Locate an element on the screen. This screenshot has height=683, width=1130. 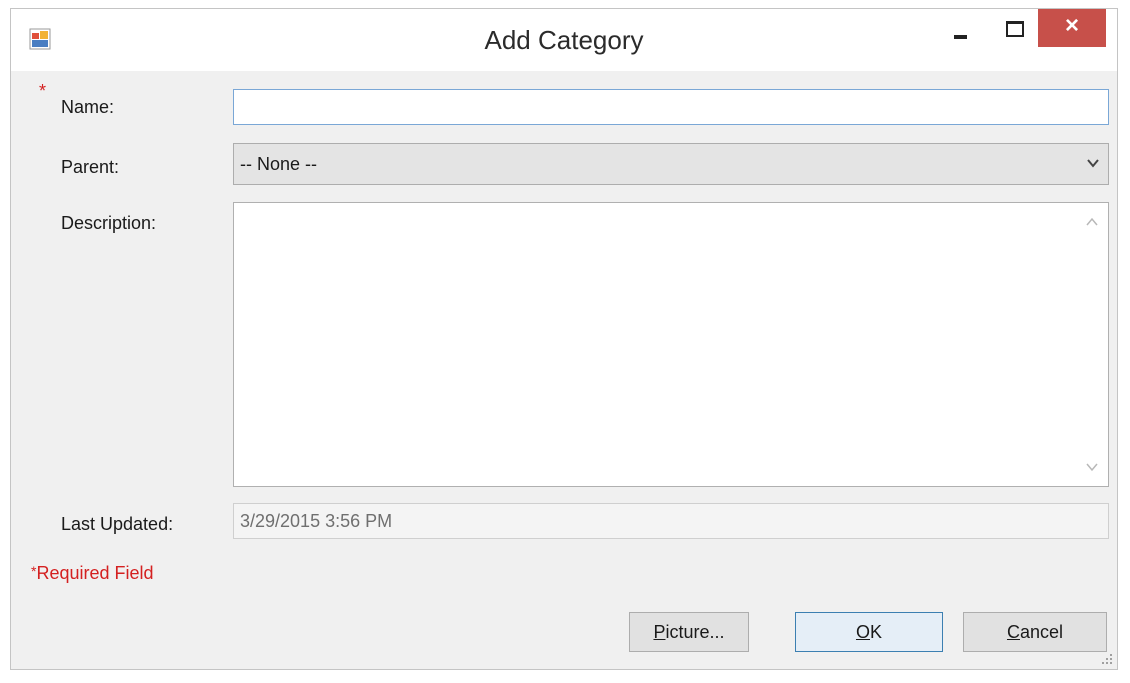
cancel-button-mnemonic: C is located at coordinates (1013, 632).